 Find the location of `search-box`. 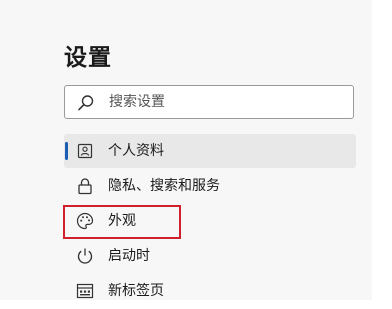

search-box is located at coordinates (209, 102).